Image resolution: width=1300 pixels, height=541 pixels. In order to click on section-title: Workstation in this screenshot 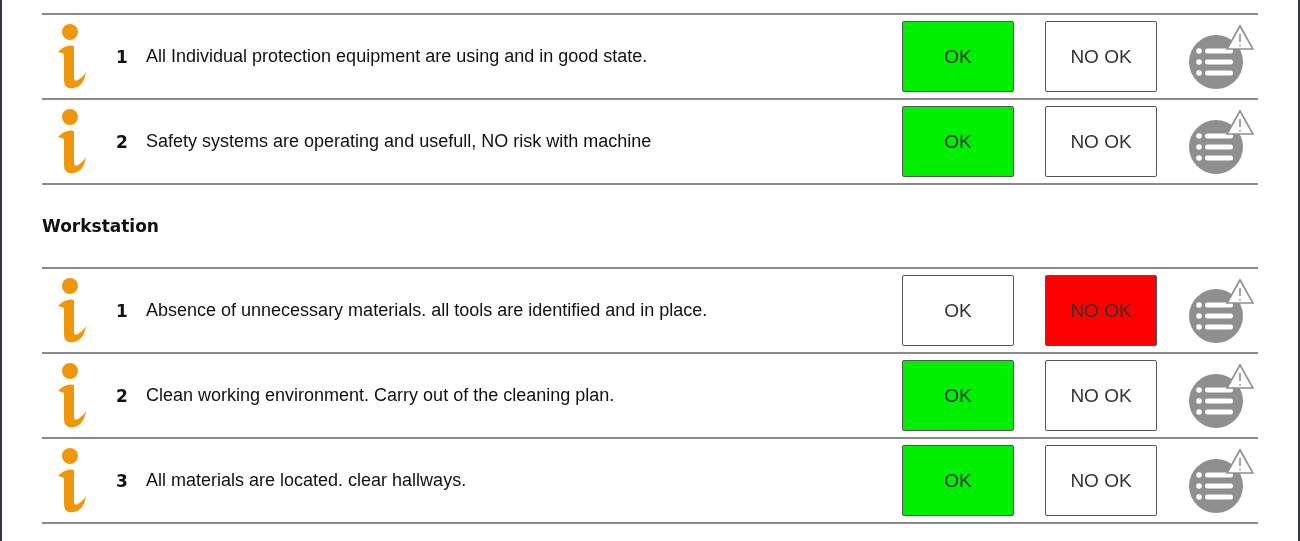, I will do `click(101, 226)`.